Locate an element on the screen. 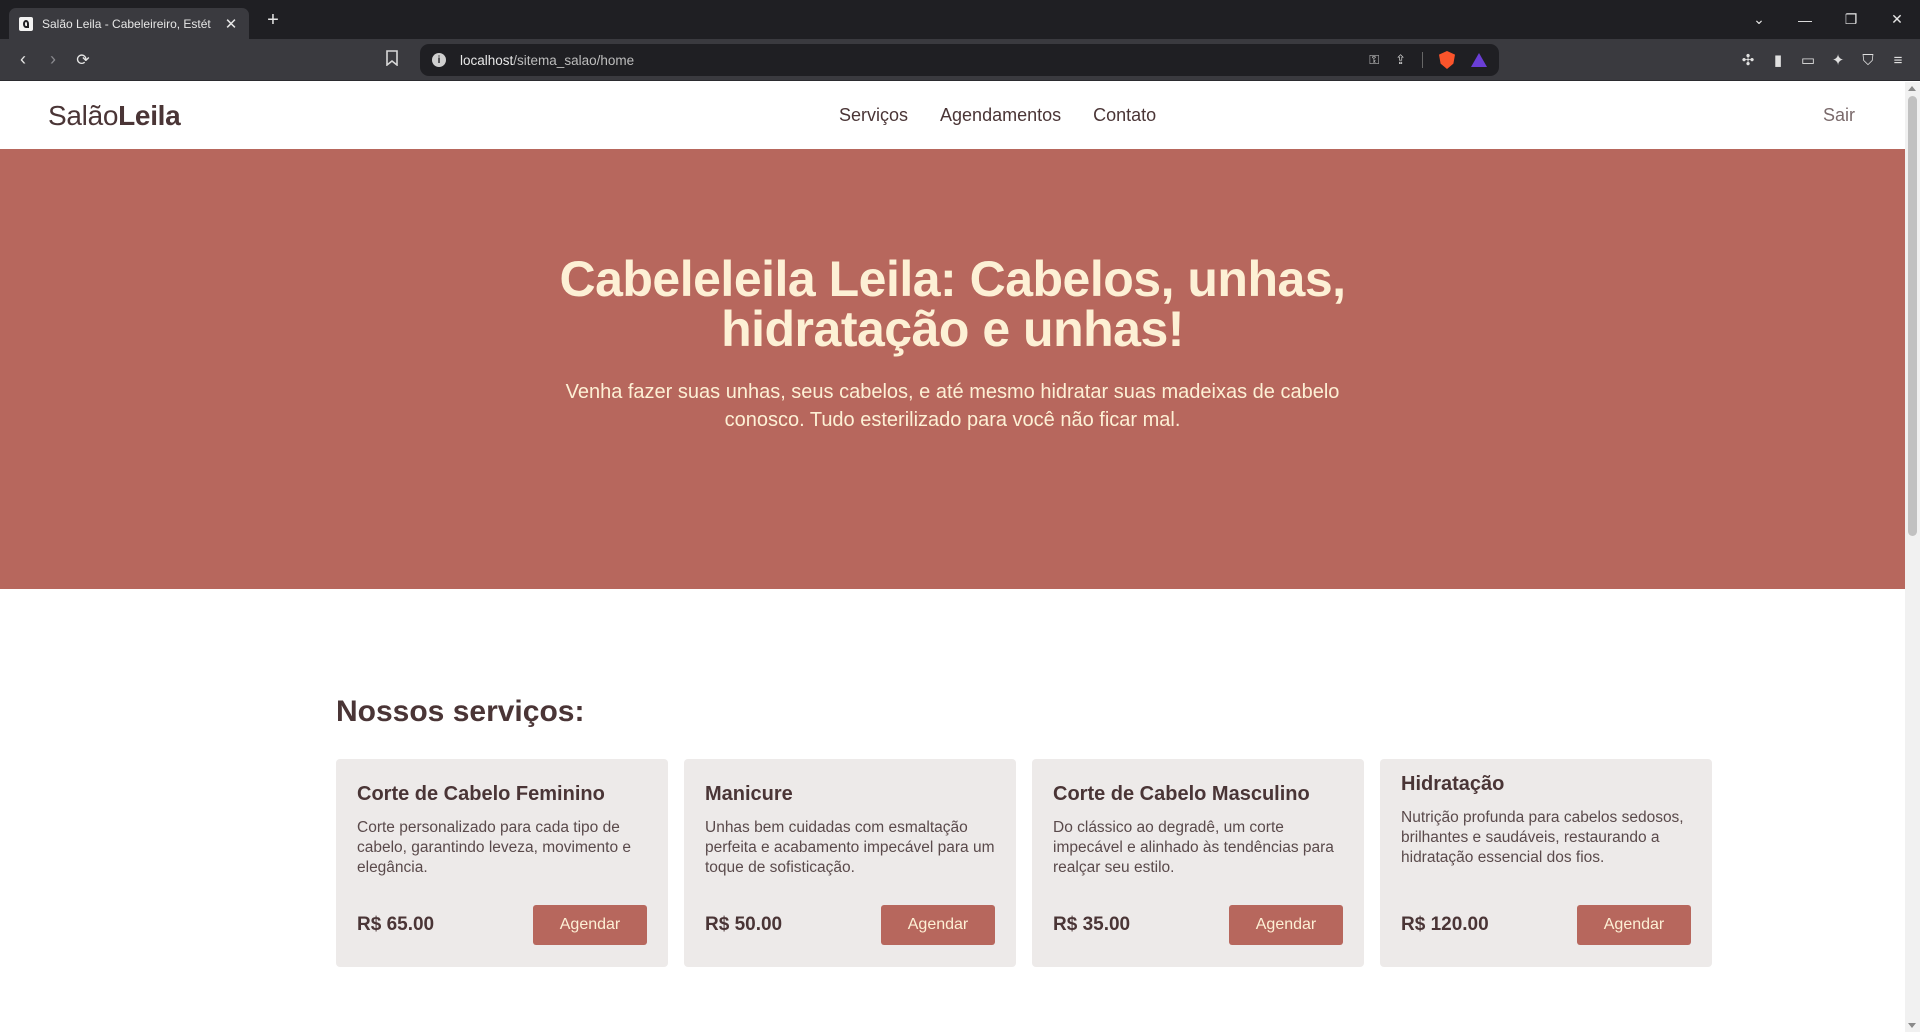  nav-servicos: Serviços is located at coordinates (873, 115).